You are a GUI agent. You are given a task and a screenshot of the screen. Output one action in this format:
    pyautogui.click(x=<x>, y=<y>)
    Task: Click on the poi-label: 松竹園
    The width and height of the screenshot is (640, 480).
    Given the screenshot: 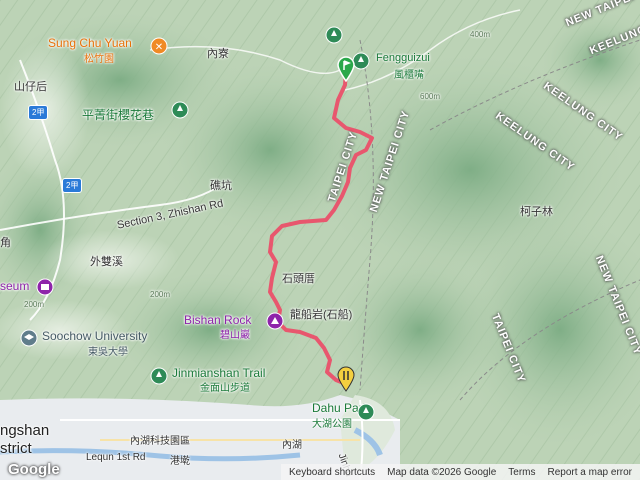 What is the action you would take?
    pyautogui.click(x=99, y=59)
    